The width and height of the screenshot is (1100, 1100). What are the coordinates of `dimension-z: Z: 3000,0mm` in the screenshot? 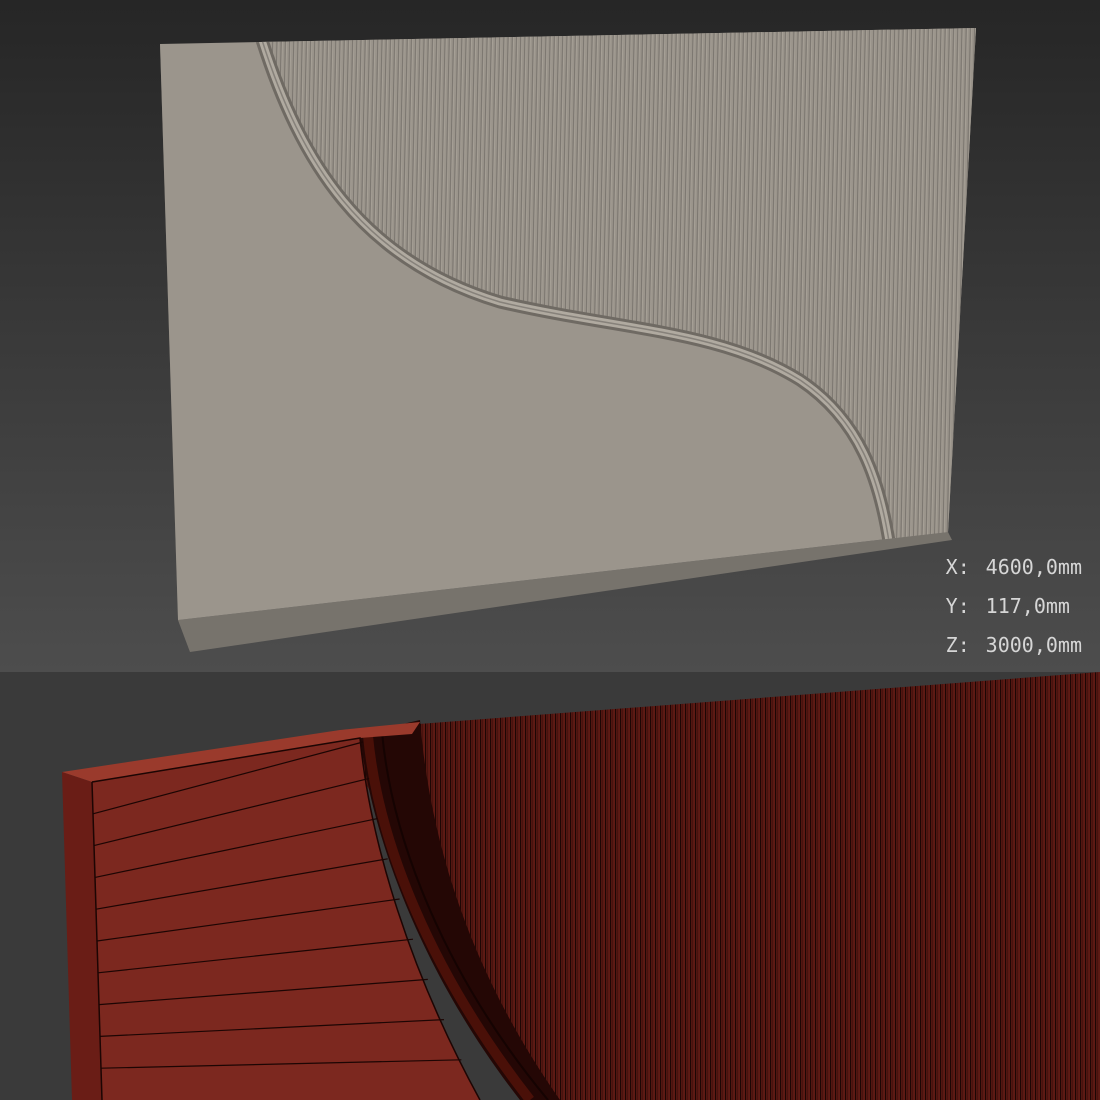 It's located at (1014, 645).